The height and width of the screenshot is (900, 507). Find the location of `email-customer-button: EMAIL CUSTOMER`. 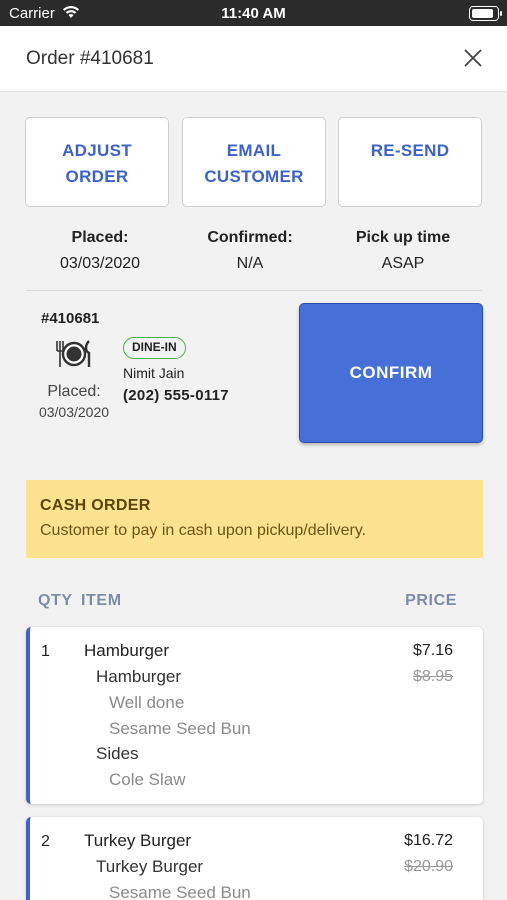

email-customer-button: EMAIL CUSTOMER is located at coordinates (254, 162).